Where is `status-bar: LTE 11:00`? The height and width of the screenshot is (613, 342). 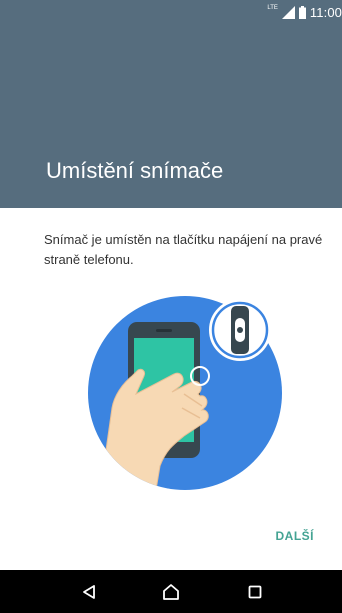
status-bar: LTE 11:00 is located at coordinates (171, 12).